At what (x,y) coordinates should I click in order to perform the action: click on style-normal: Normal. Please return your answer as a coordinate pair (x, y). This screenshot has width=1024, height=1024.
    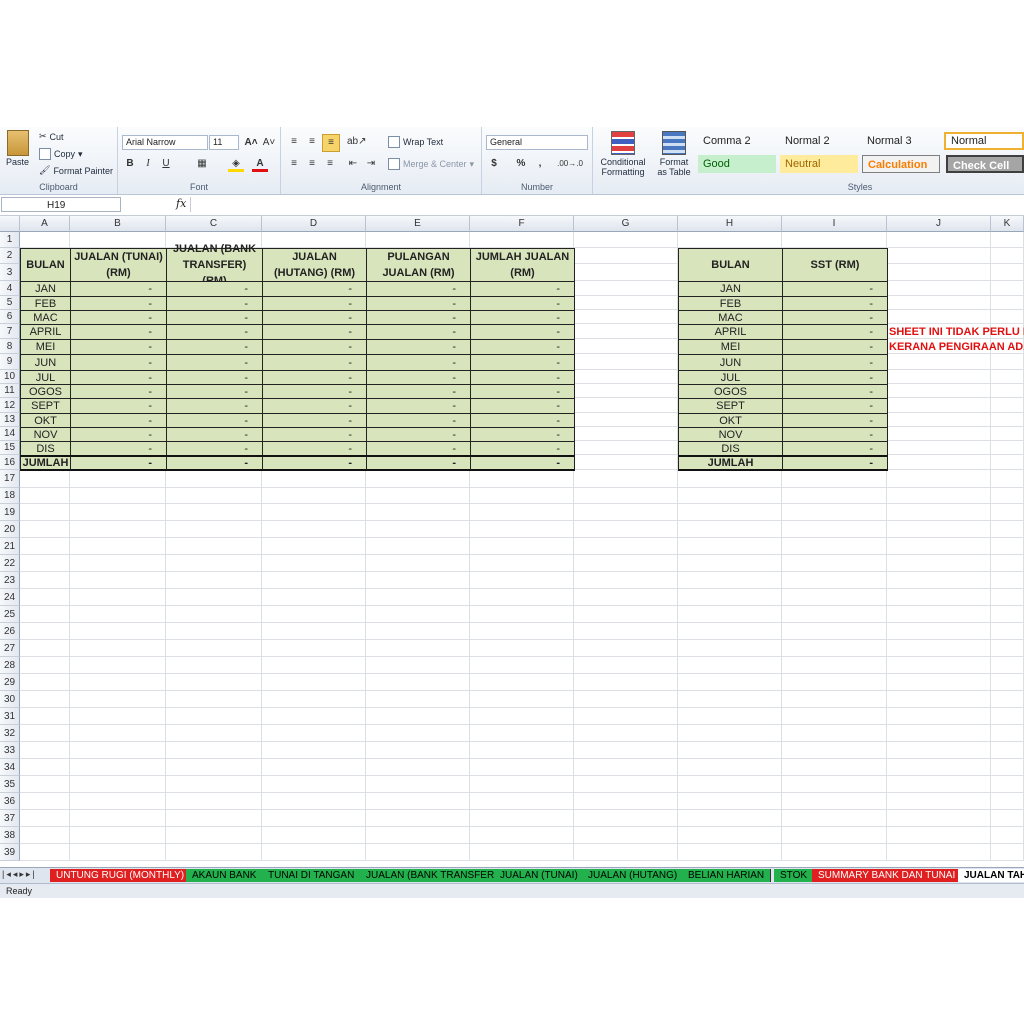
    Looking at the image, I should click on (984, 141).